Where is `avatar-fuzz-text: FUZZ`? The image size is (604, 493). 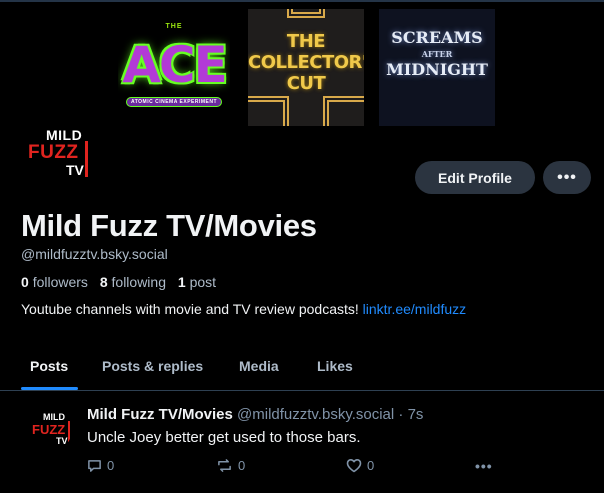 avatar-fuzz-text: FUZZ is located at coordinates (53, 152).